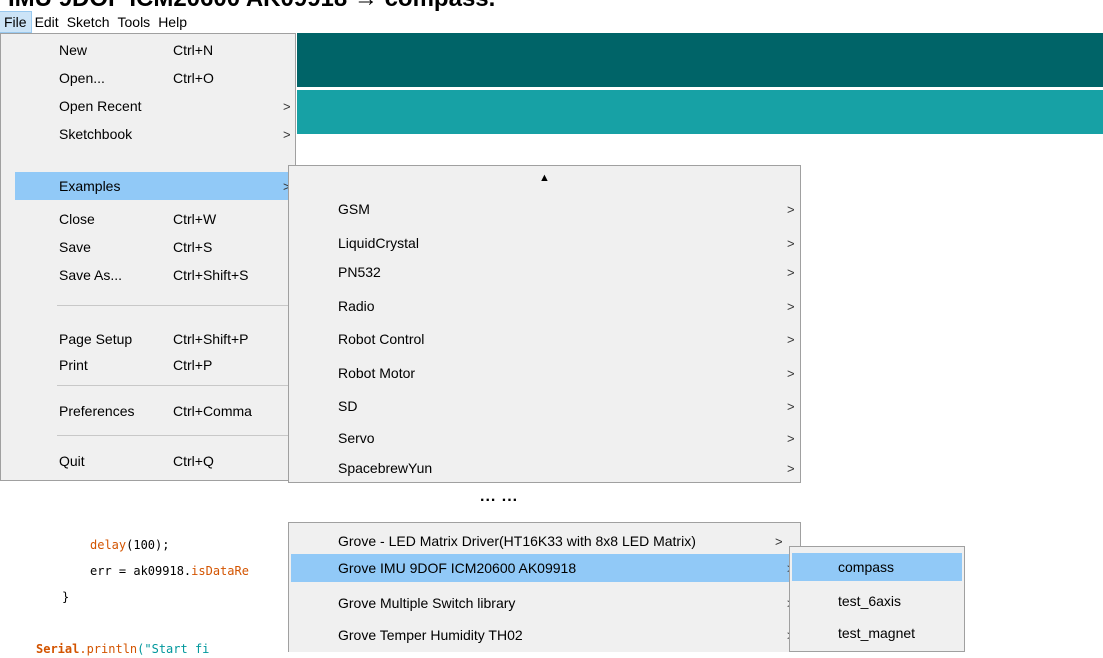 The width and height of the screenshot is (1103, 658). Describe the element at coordinates (148, 365) in the screenshot. I see `menu-item-print: Print Ctrl+P` at that location.